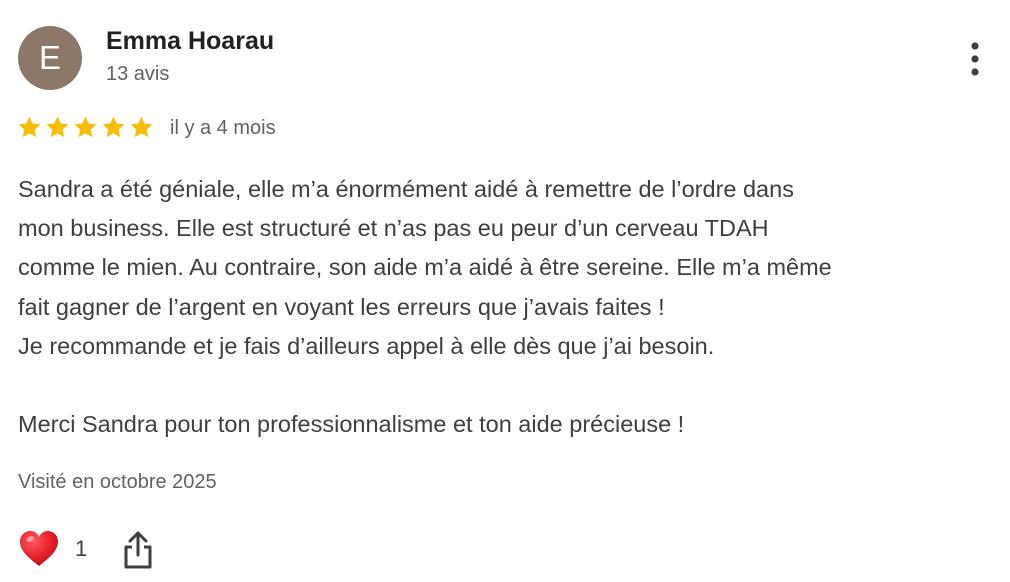  I want to click on more-options-button, so click(975, 58).